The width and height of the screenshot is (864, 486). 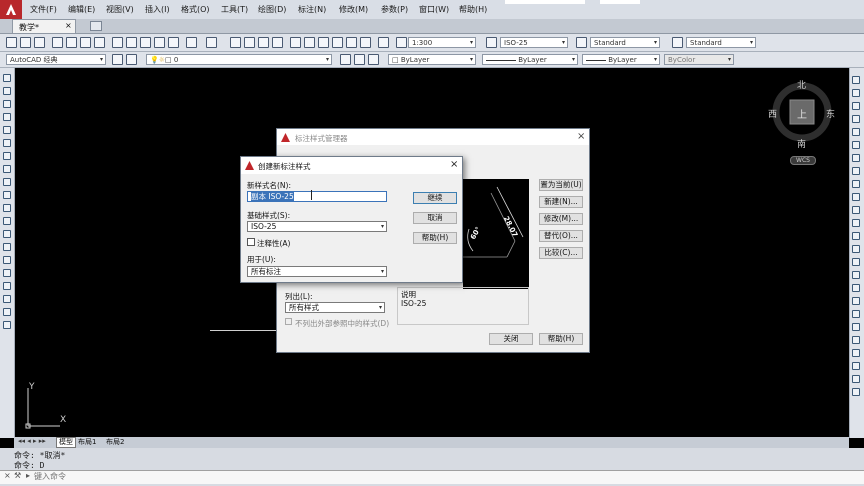 What do you see at coordinates (856, 392) in the screenshot?
I see `object-snap-icon` at bounding box center [856, 392].